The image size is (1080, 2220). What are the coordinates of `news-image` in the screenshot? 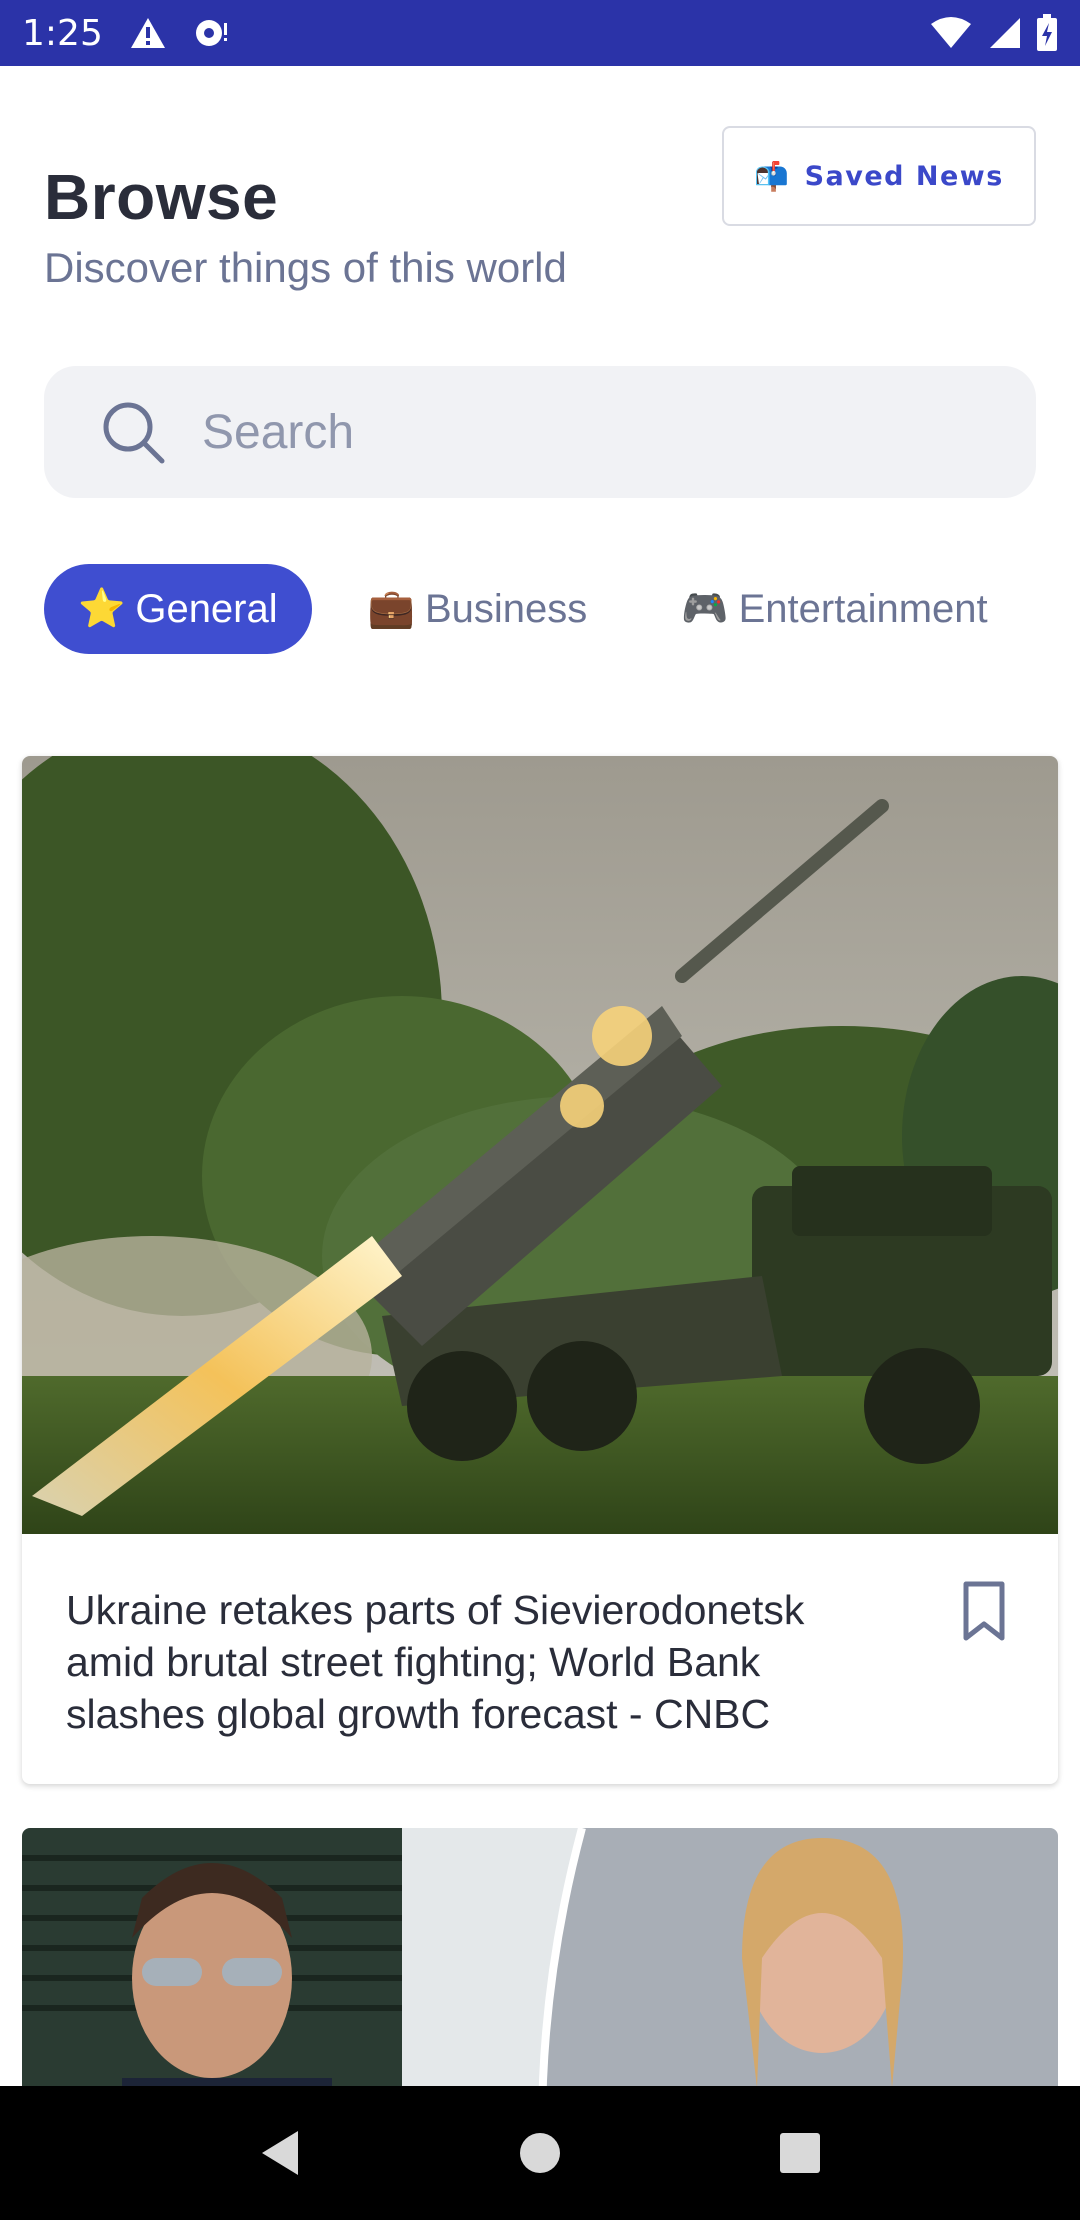 It's located at (540, 1978).